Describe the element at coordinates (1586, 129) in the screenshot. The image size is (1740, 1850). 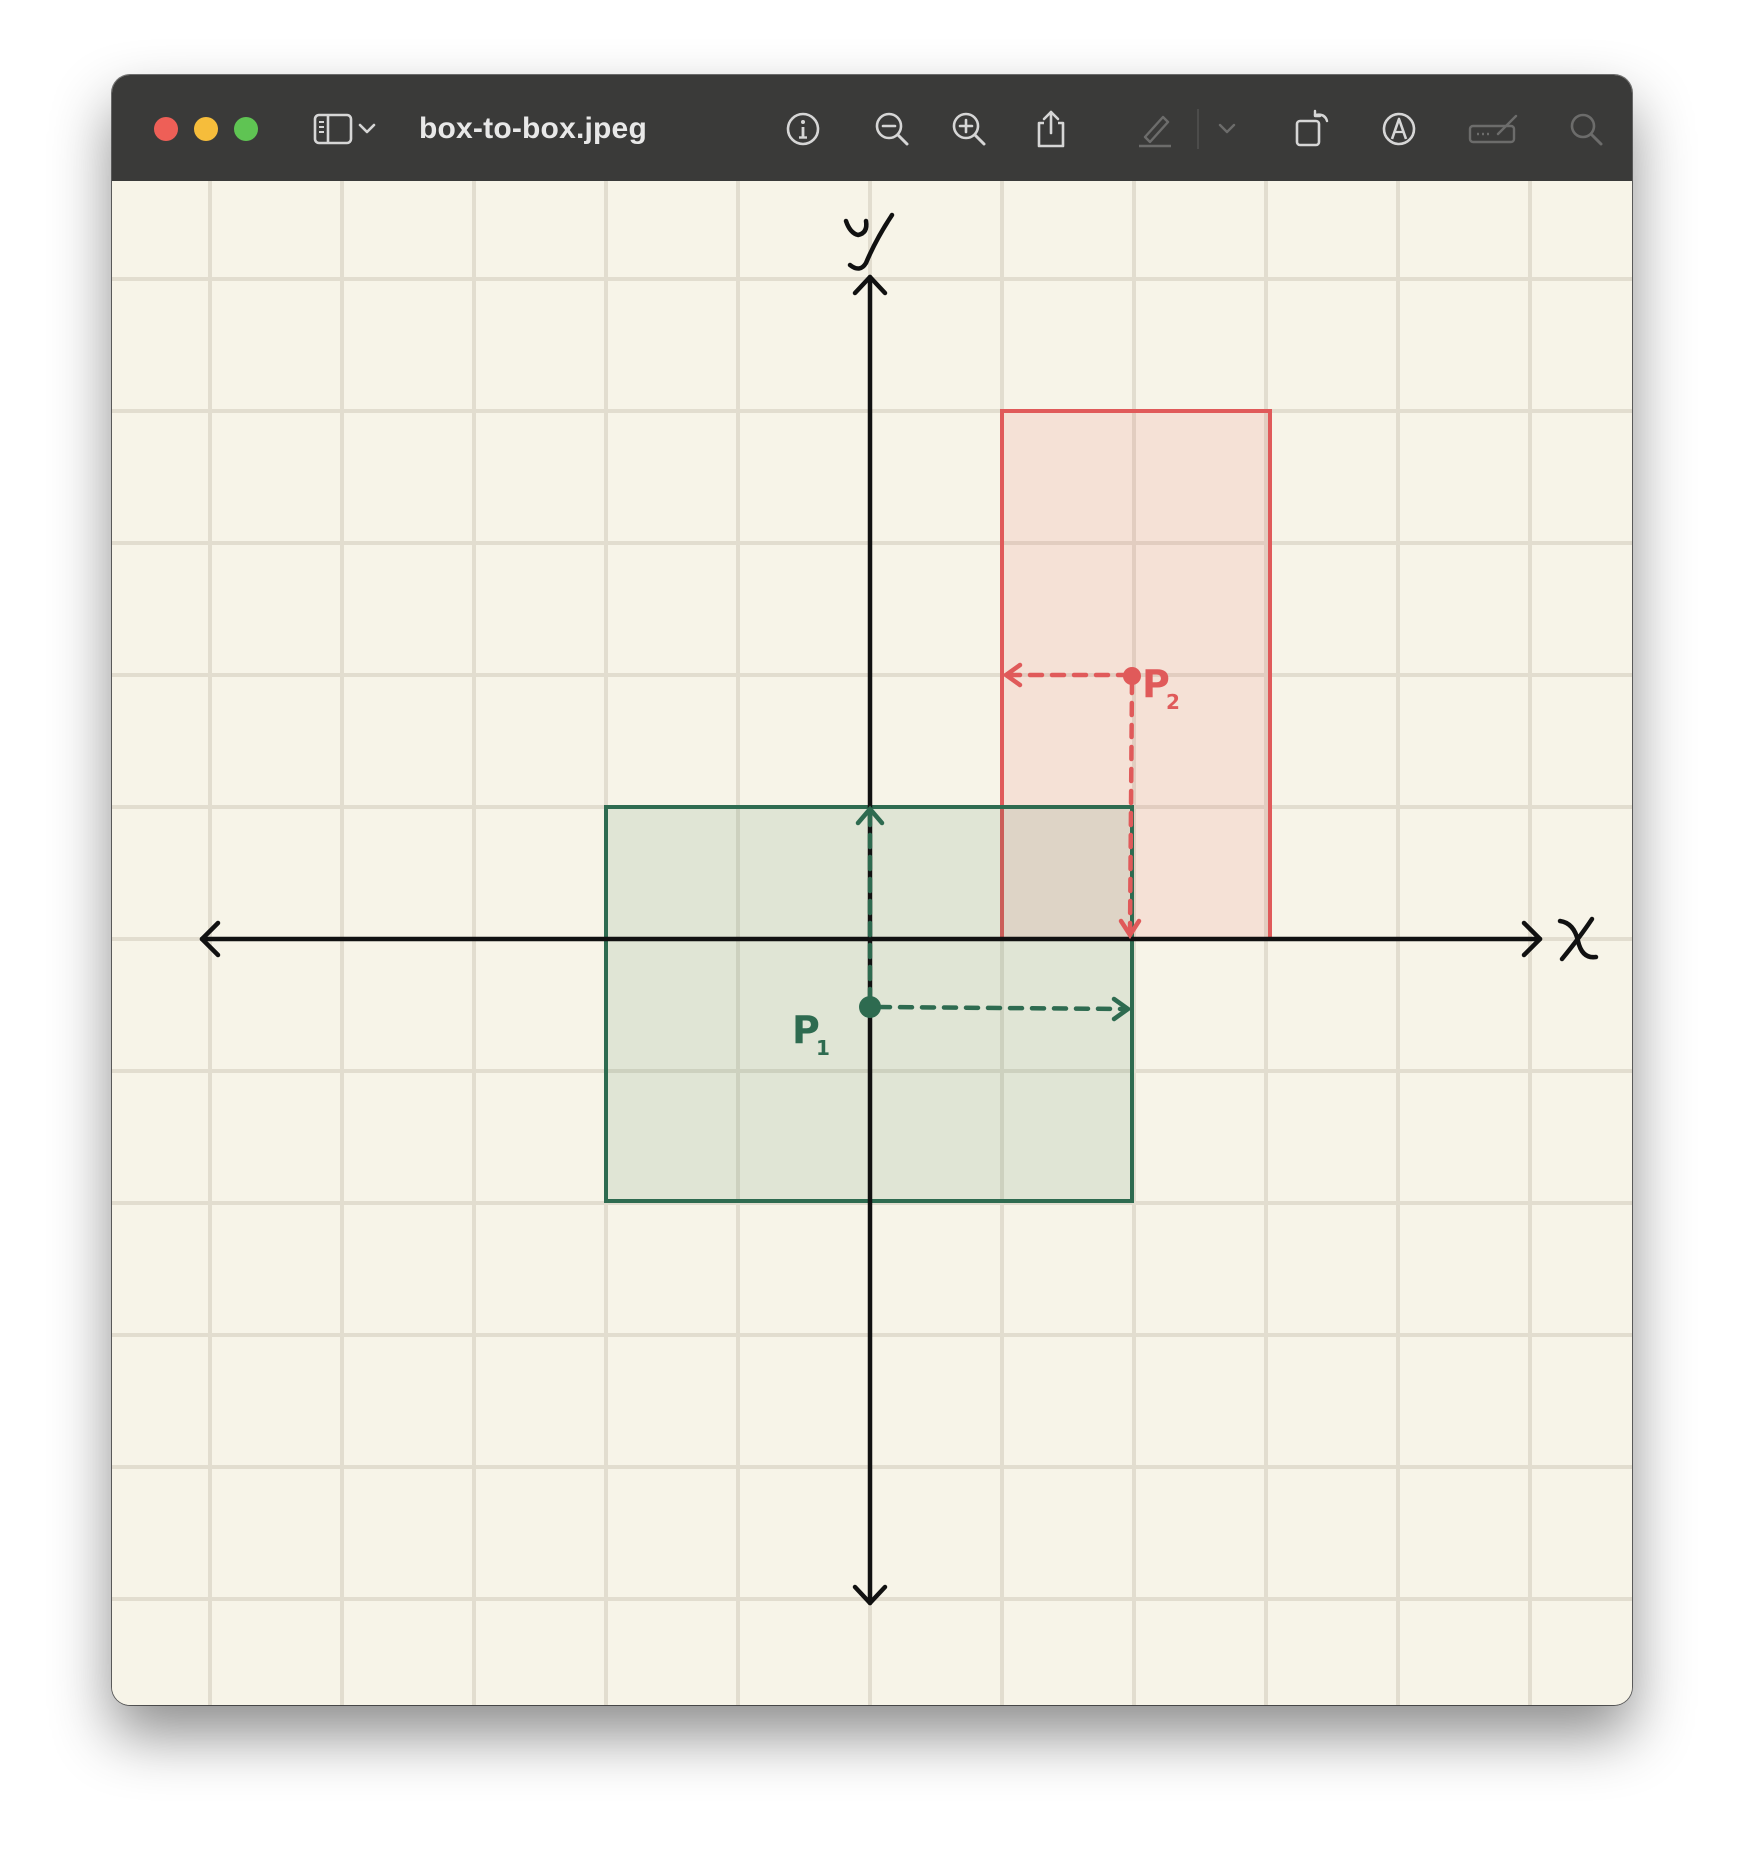
I see `search-icon` at that location.